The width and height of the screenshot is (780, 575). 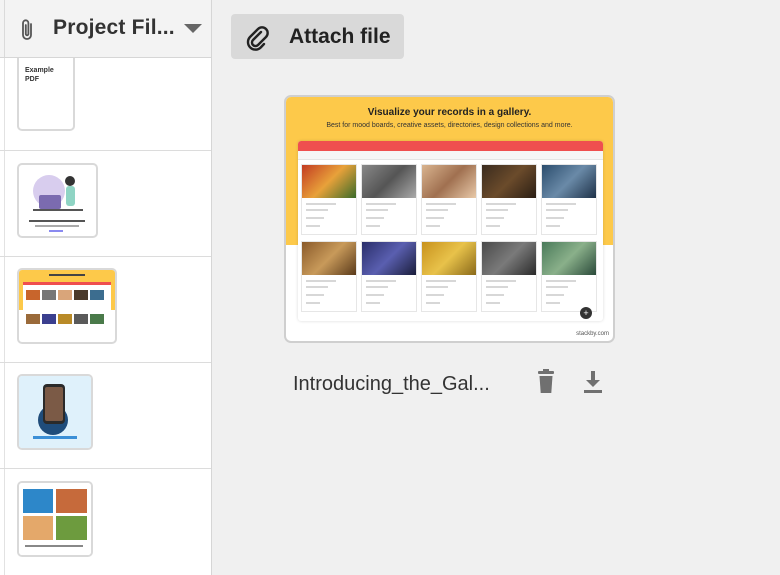 What do you see at coordinates (32, 79) in the screenshot?
I see `thumb-text: PDF` at bounding box center [32, 79].